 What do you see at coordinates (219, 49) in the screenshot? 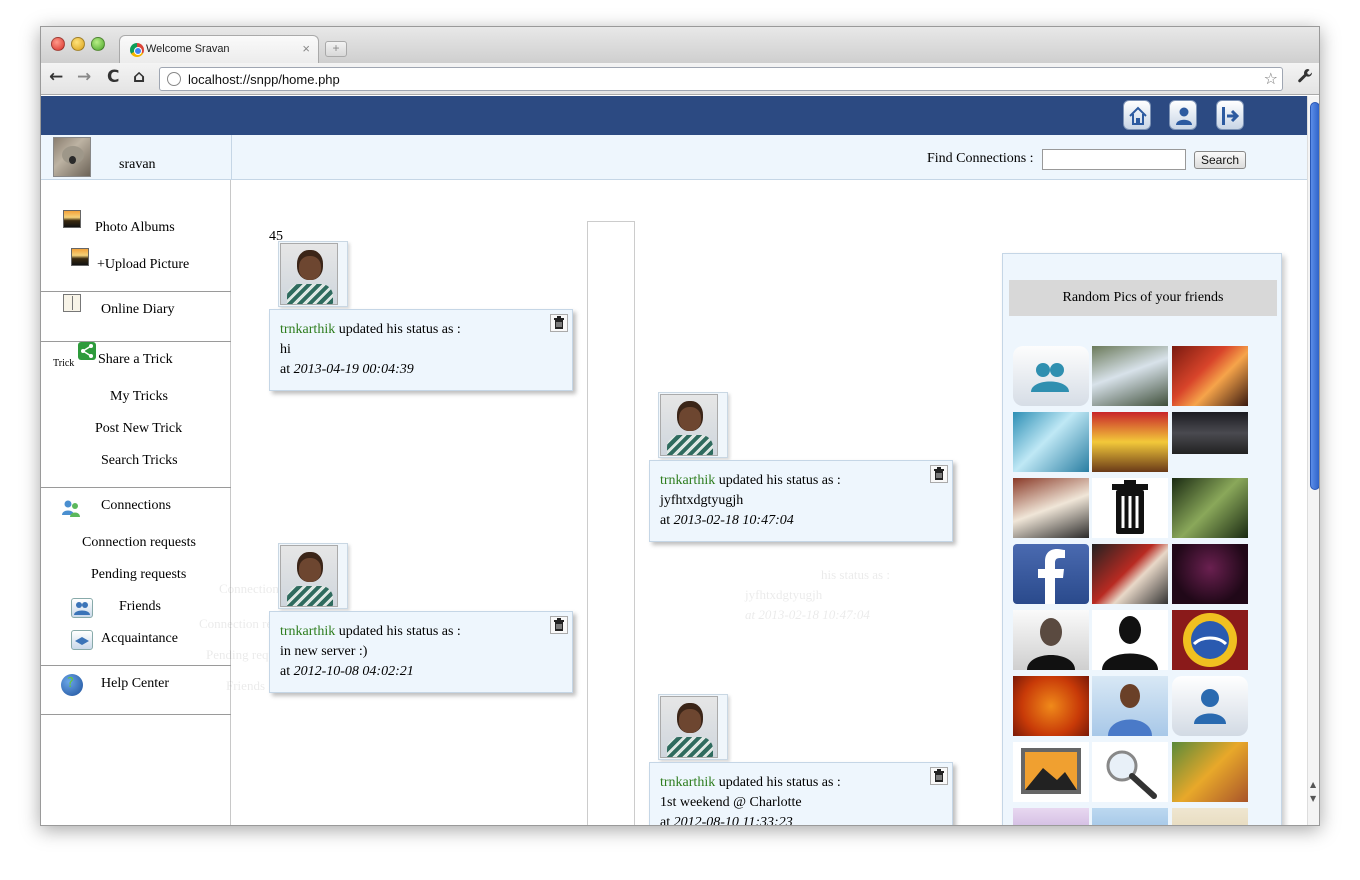
I see `tab-welcome: Welcome Sravan ×` at bounding box center [219, 49].